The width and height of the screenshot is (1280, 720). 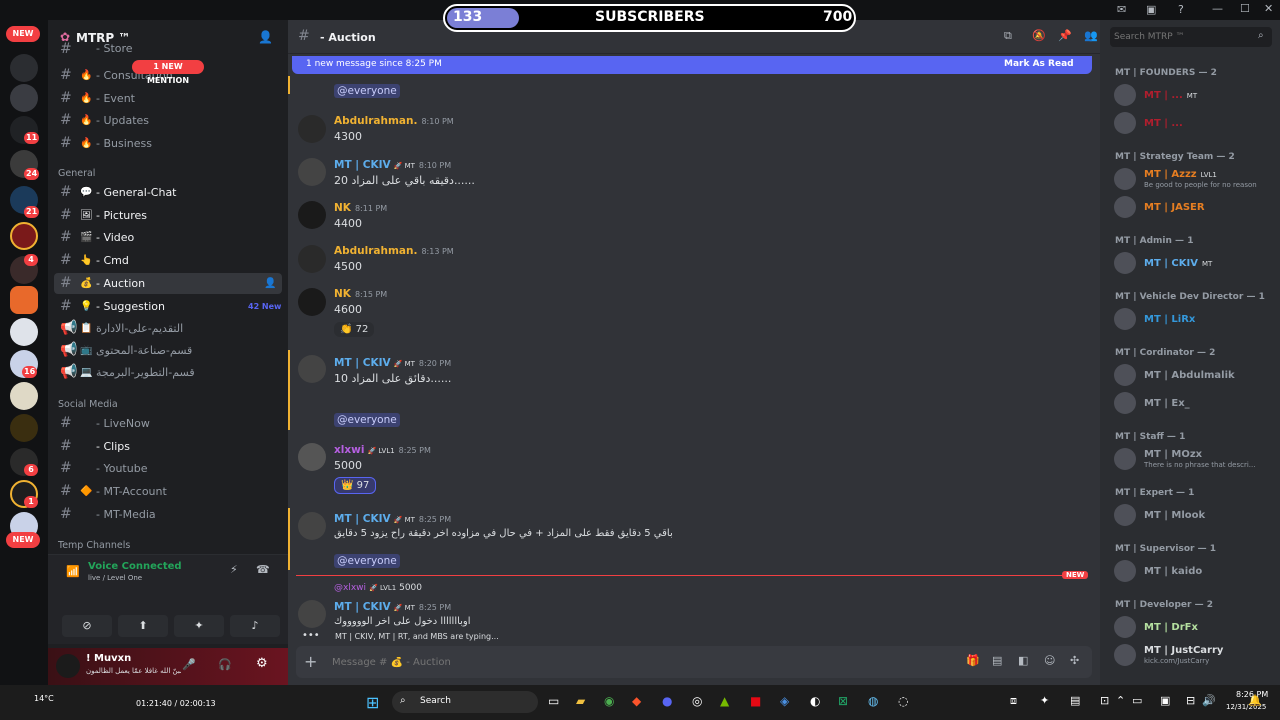 What do you see at coordinates (784, 701) in the screenshot?
I see `app-icon: ◈` at bounding box center [784, 701].